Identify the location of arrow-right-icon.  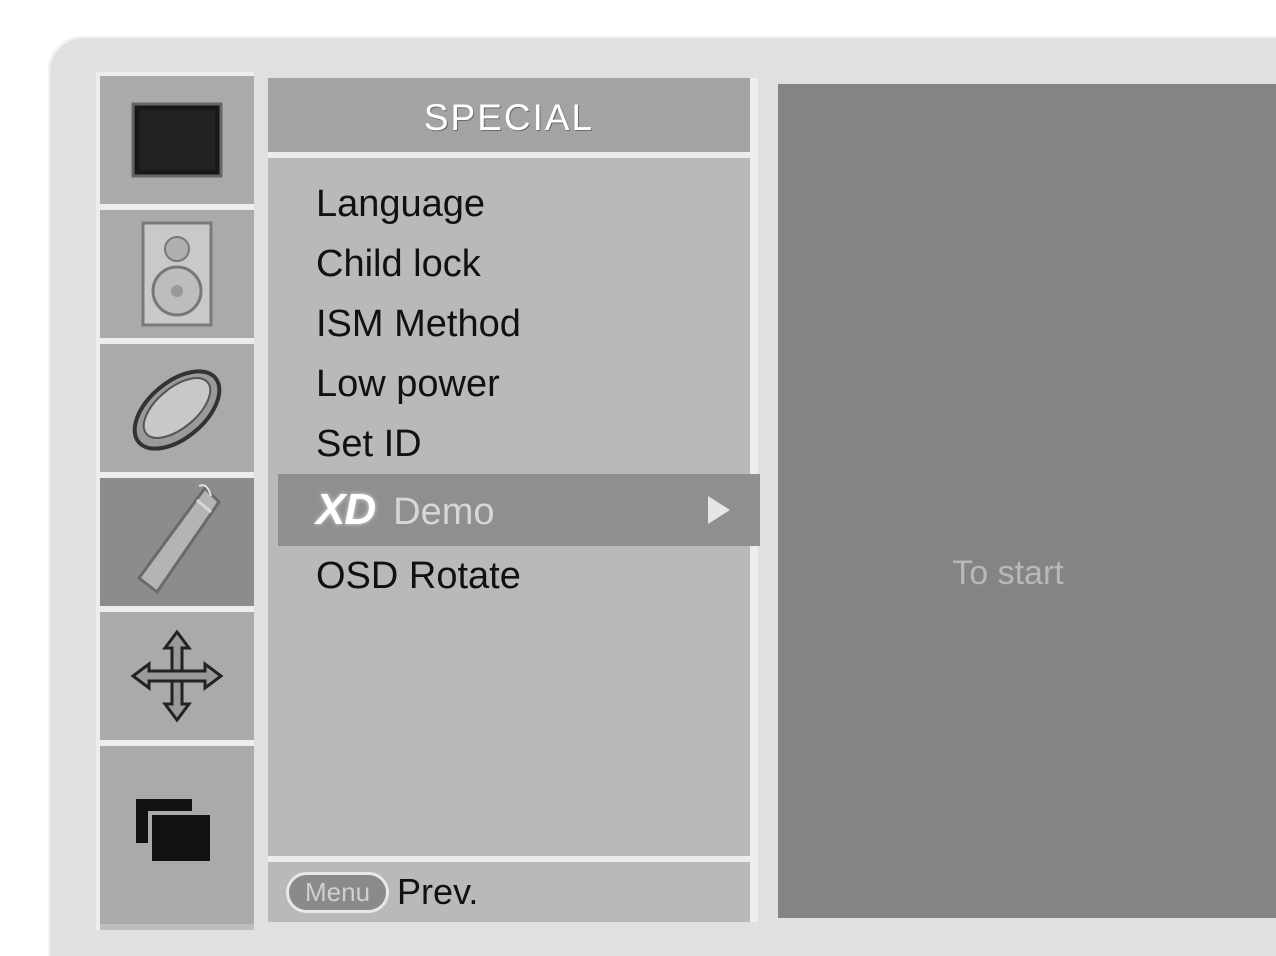
(719, 510).